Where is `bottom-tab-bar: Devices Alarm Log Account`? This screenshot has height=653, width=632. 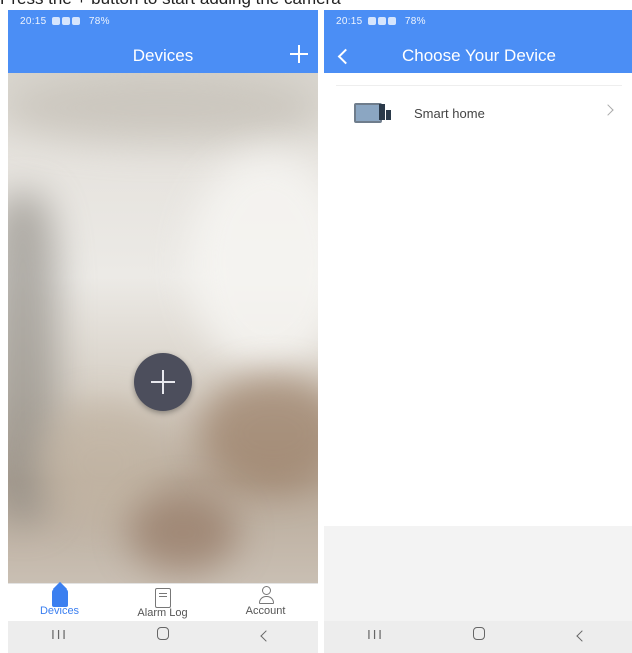
bottom-tab-bar: Devices Alarm Log Account is located at coordinates (163, 602).